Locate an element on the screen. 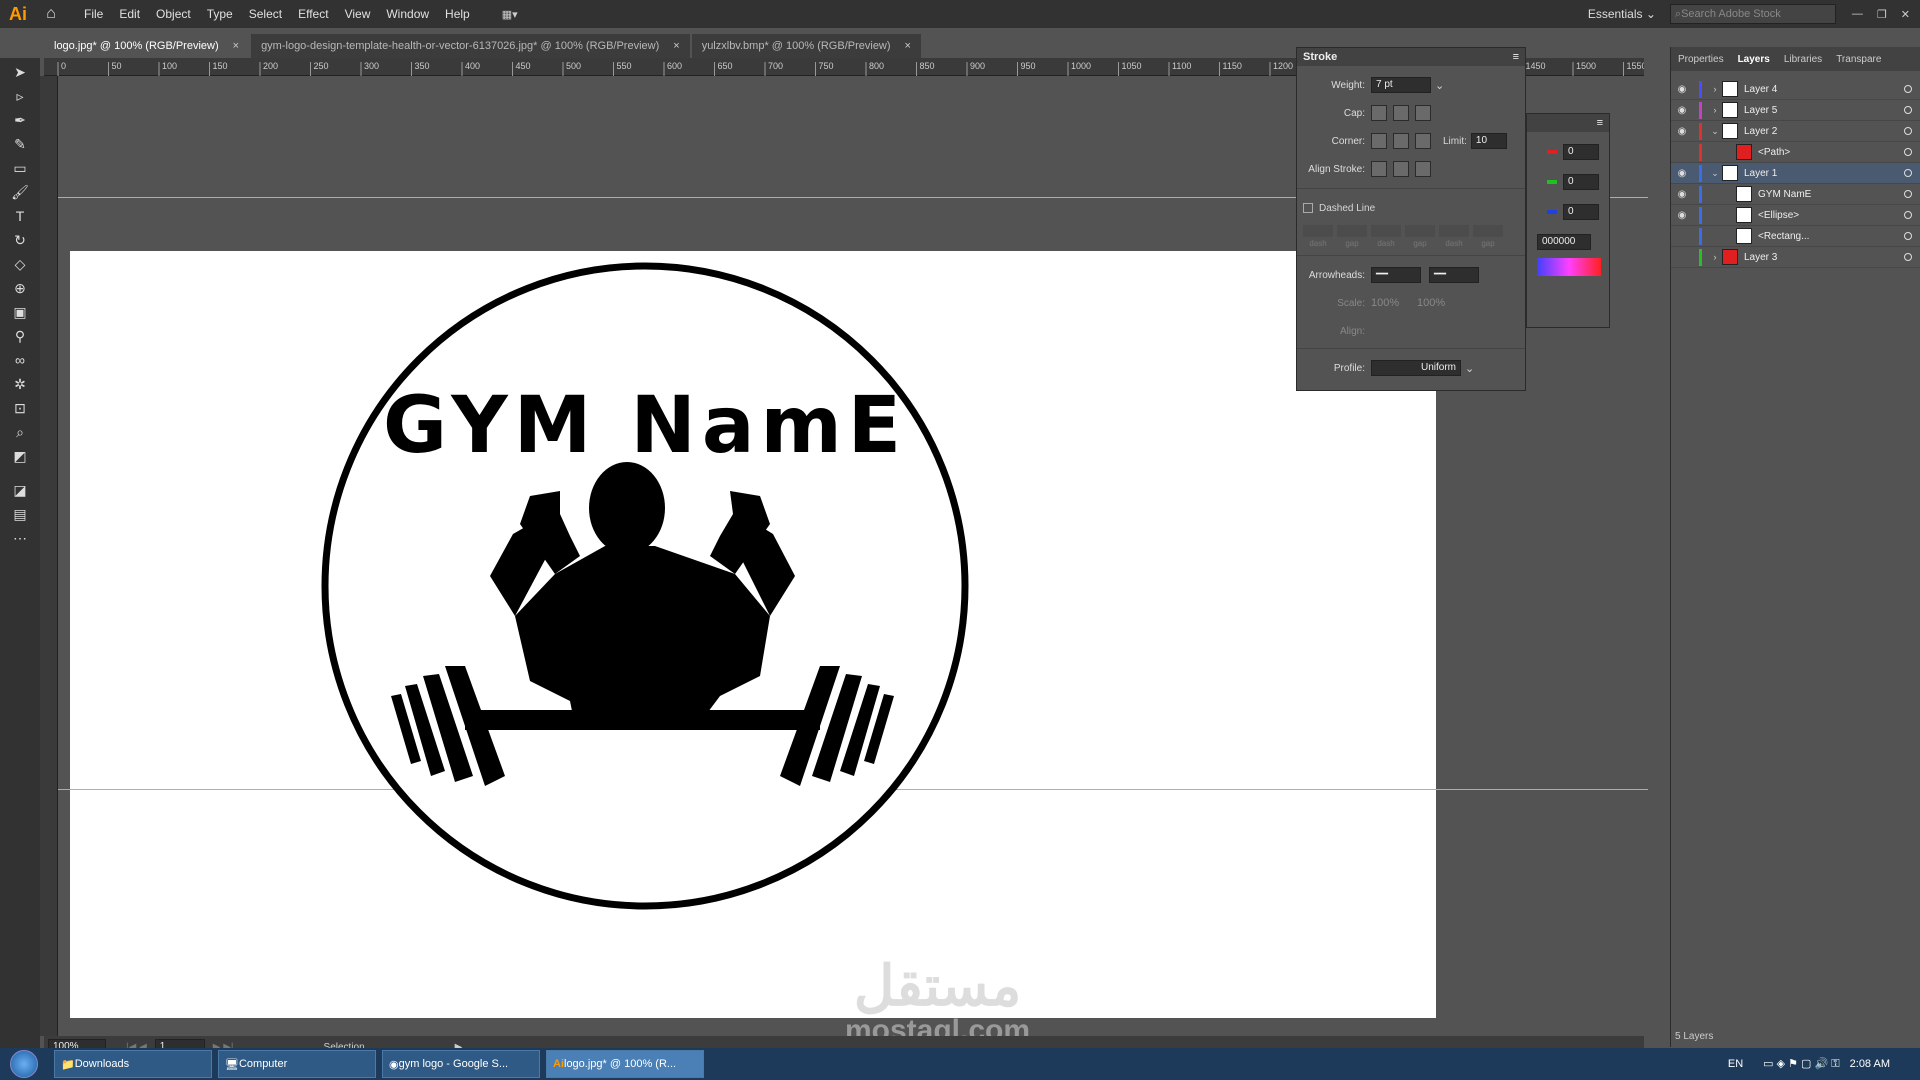 This screenshot has height=1080, width=1920. gradient-tool-icon: ▣ is located at coordinates (20, 312).